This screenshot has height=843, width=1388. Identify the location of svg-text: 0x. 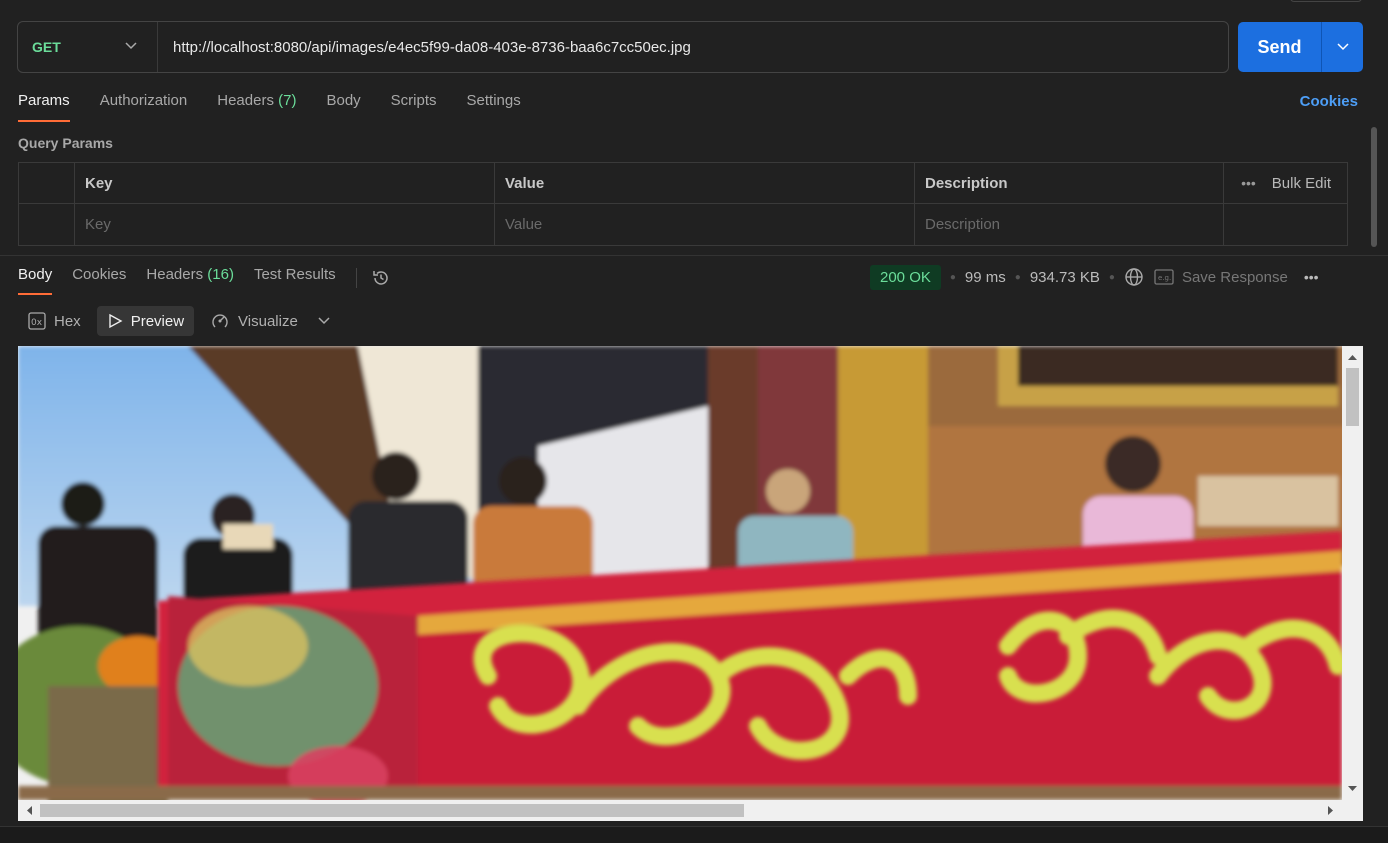
(37, 323).